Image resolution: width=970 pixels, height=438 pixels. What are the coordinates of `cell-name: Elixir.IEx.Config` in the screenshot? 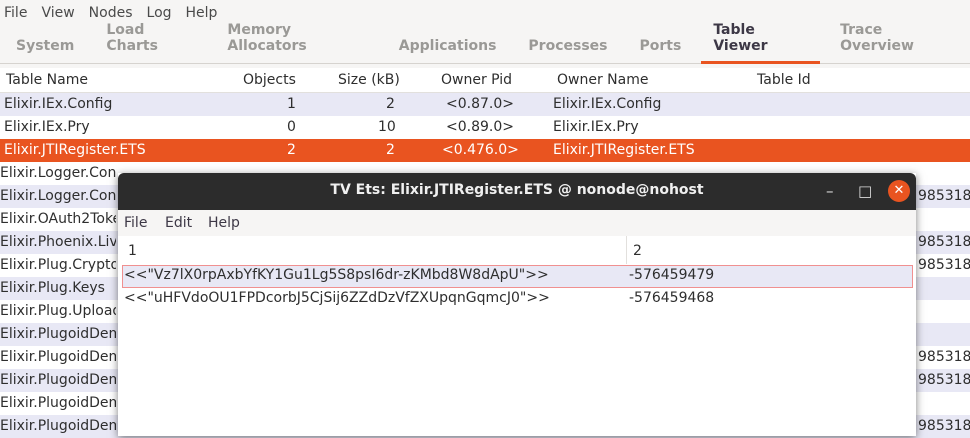 It's located at (58, 104).